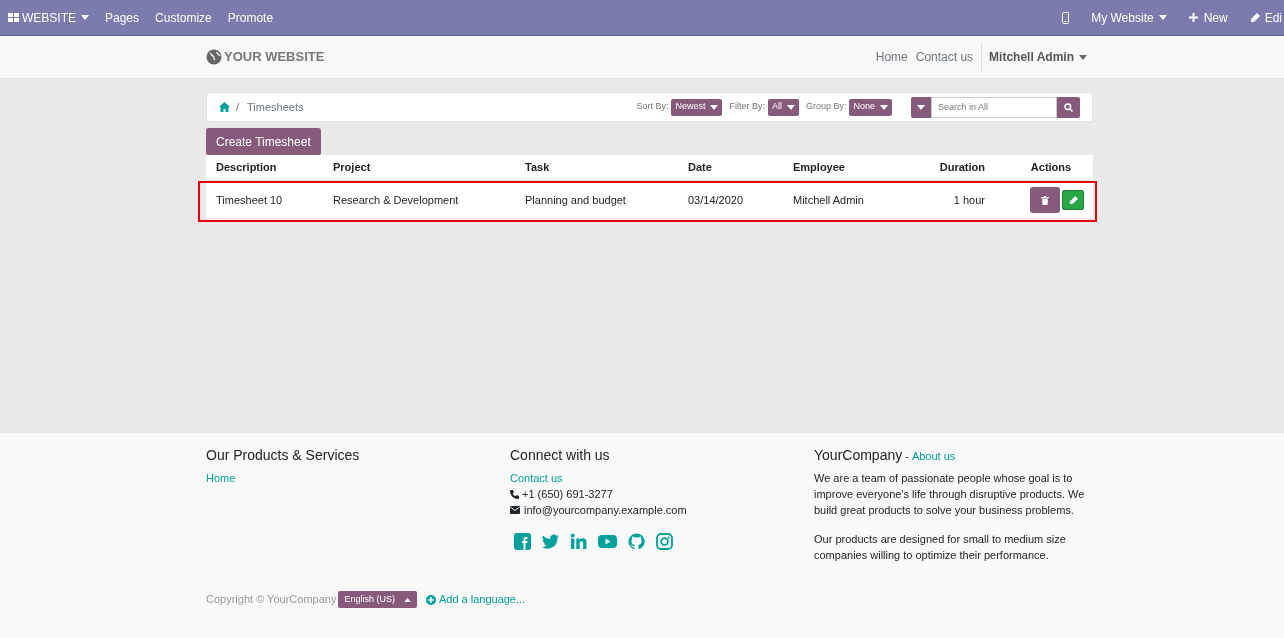 The width and height of the screenshot is (1284, 638). I want to click on filter-dropdown: All, so click(783, 107).